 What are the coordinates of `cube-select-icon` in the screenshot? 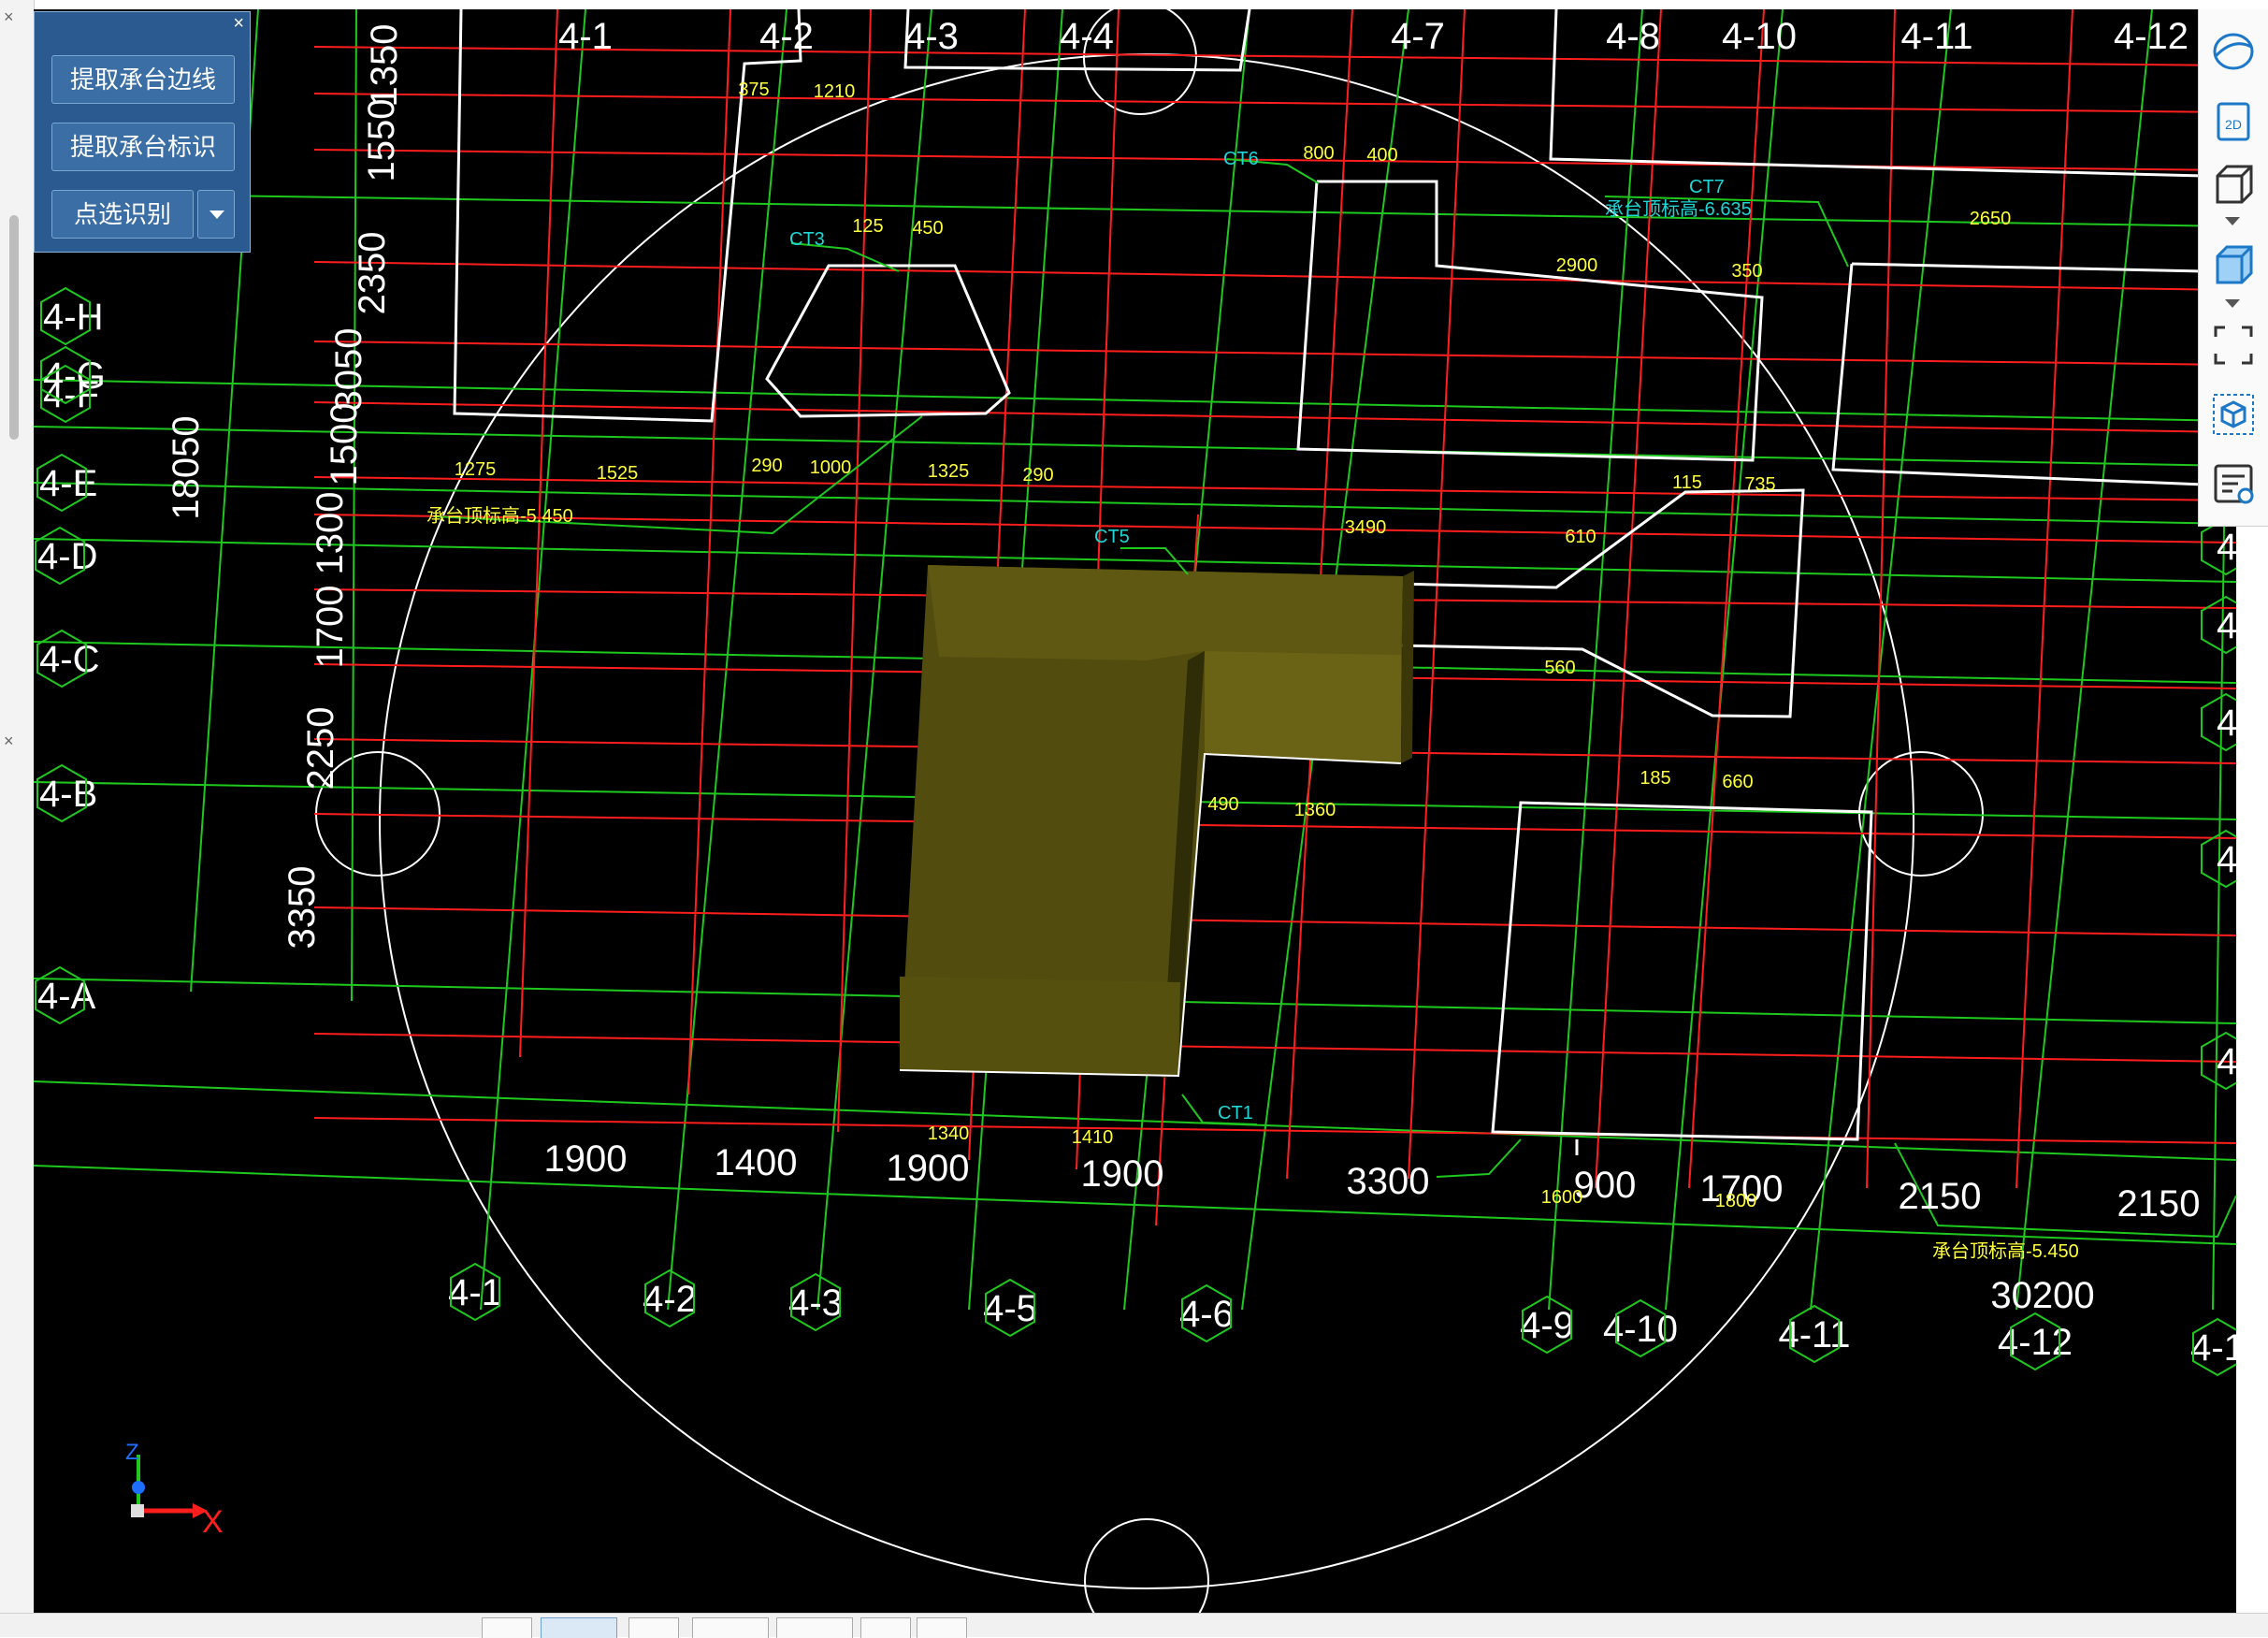 It's located at (2233, 414).